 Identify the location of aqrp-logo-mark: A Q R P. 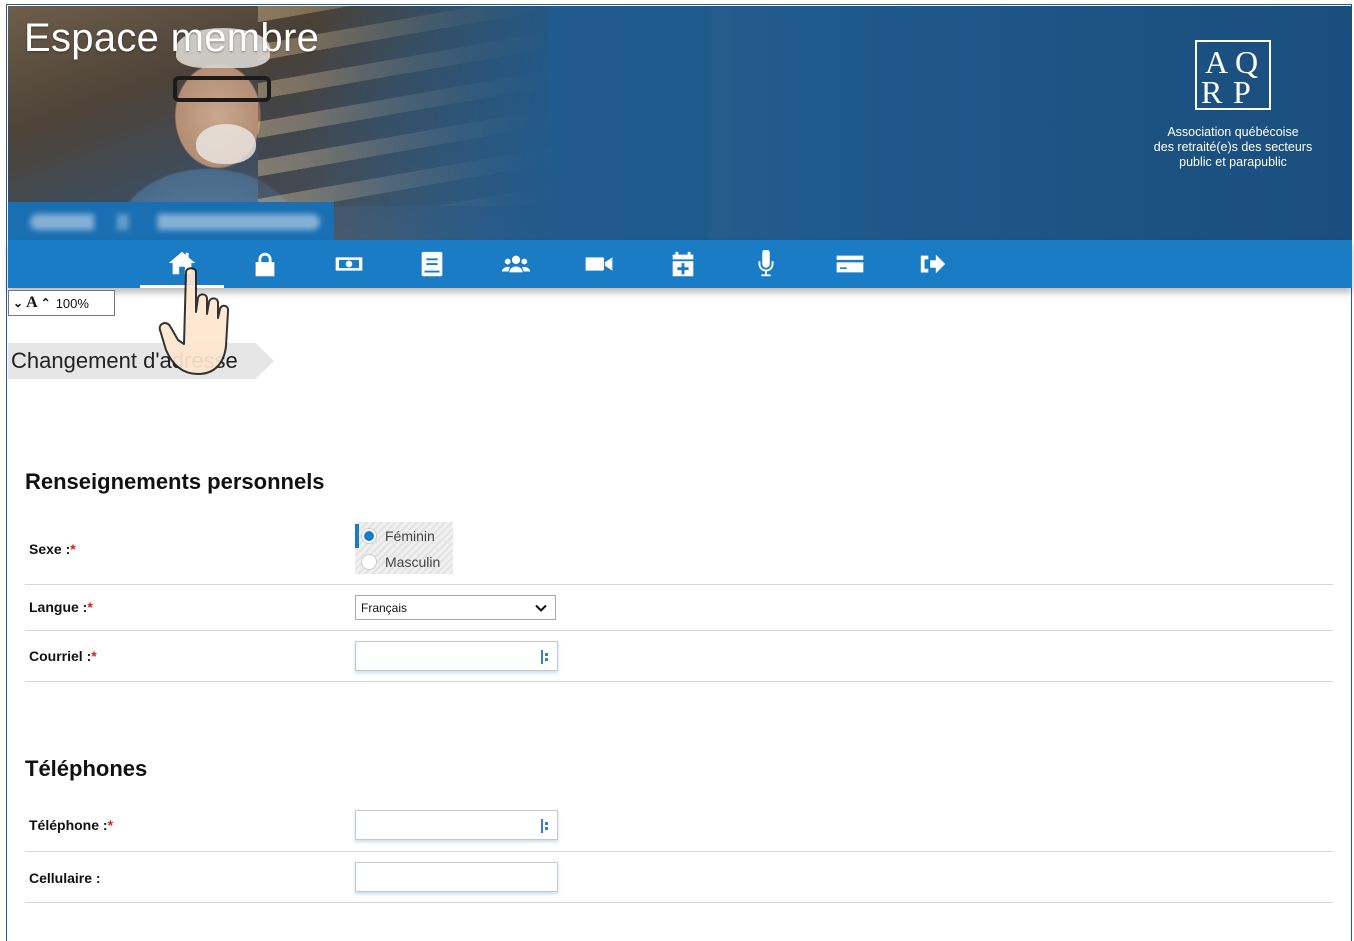
(1233, 75).